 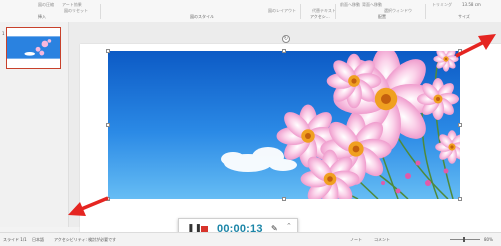 I want to click on thumbnail-photo, so click(x=33, y=47).